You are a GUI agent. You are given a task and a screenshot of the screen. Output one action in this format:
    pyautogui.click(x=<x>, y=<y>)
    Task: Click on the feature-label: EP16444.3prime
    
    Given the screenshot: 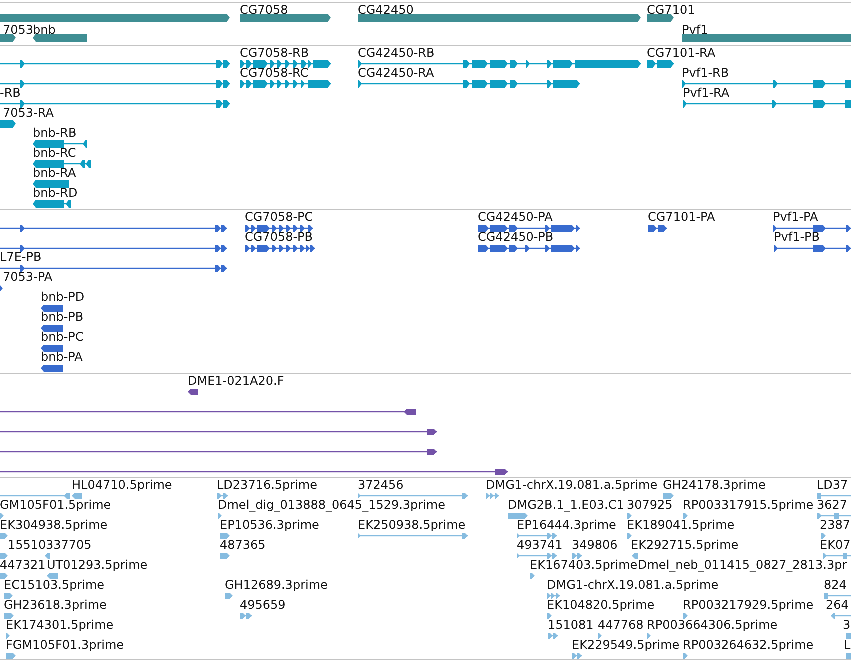 What is the action you would take?
    pyautogui.click(x=566, y=525)
    